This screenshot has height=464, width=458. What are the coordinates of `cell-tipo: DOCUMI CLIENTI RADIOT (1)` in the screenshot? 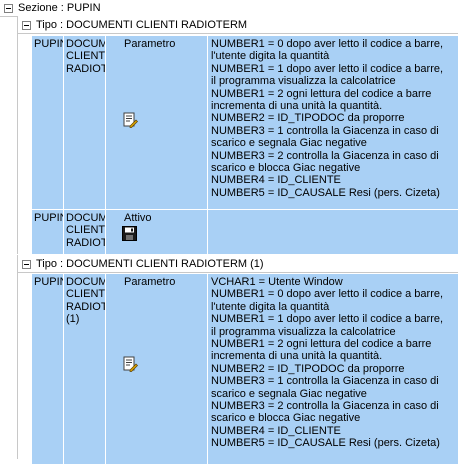 It's located at (85, 369).